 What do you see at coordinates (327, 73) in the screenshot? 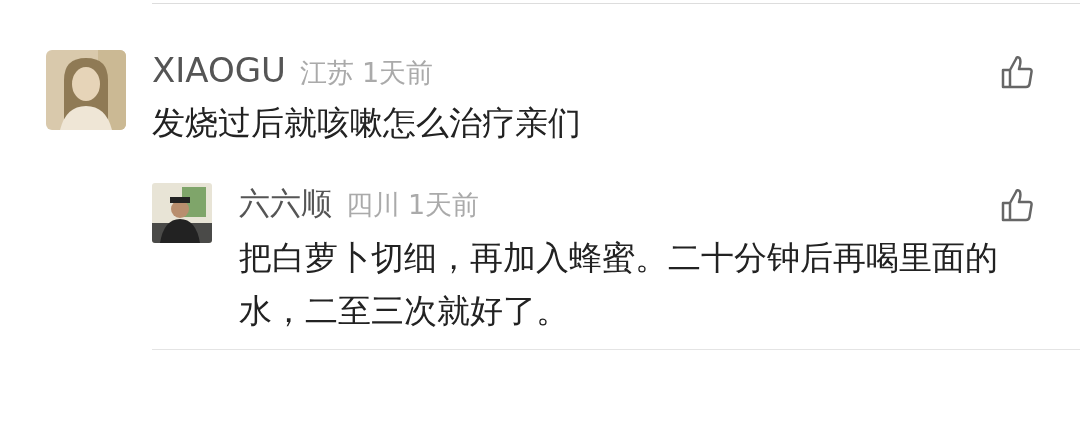
I see `location: 江苏` at bounding box center [327, 73].